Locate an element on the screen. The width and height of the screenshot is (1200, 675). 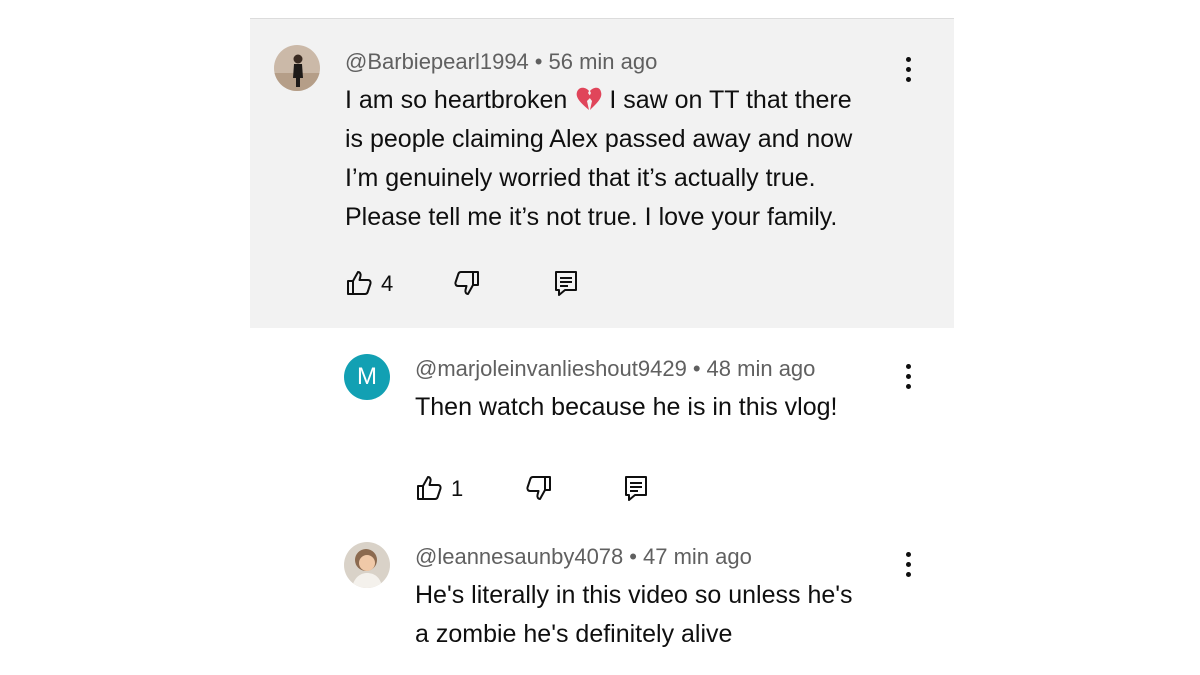
comment-text: Then watch because he is in this vlog! is located at coordinates (626, 407).